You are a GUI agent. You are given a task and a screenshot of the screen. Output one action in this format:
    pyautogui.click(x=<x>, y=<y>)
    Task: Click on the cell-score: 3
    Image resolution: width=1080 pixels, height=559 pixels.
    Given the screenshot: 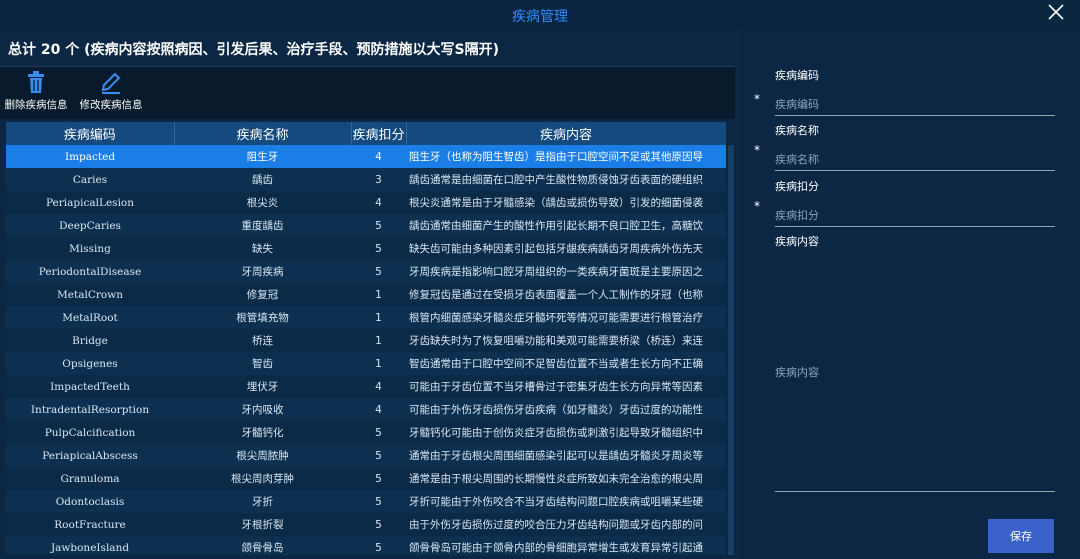 What is the action you would take?
    pyautogui.click(x=378, y=179)
    